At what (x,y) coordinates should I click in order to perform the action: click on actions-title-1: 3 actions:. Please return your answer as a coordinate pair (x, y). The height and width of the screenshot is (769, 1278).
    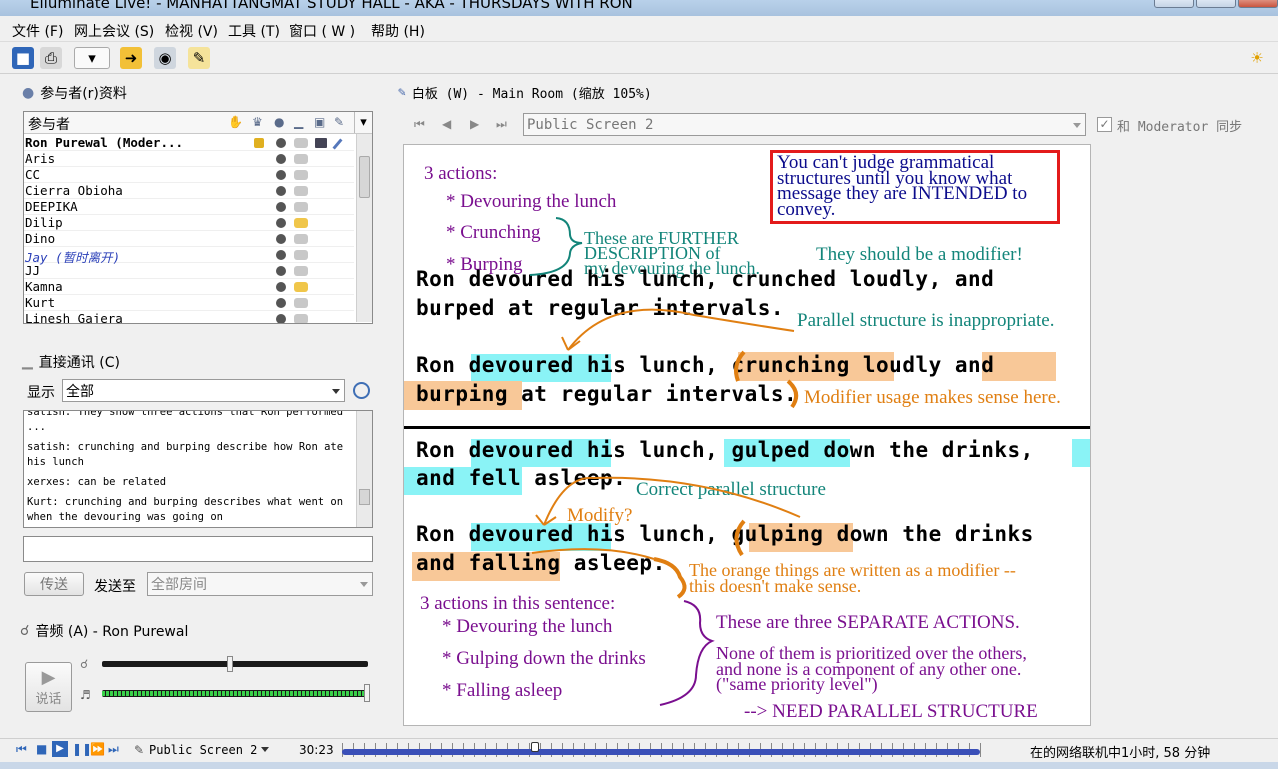
    Looking at the image, I should click on (461, 173).